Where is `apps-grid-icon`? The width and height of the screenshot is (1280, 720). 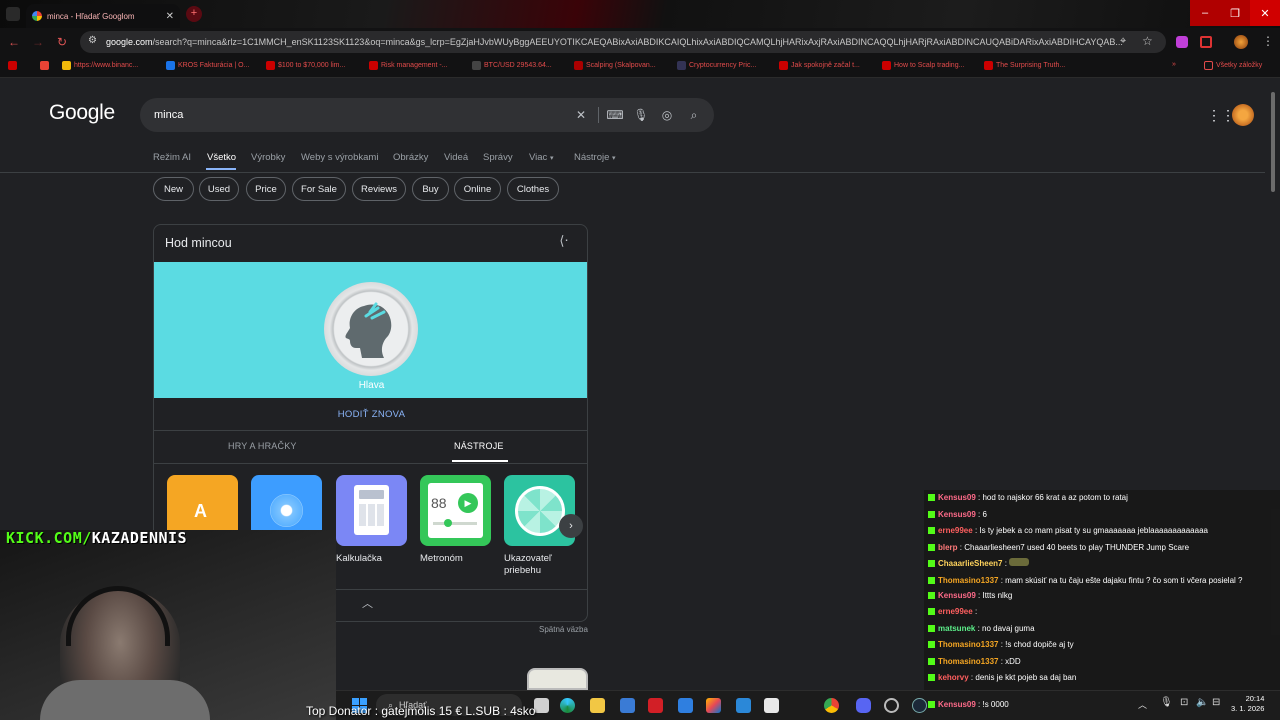
apps-grid-icon is located at coordinates (12, 65).